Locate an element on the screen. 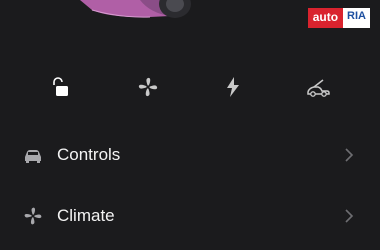  lightning-icon is located at coordinates (233, 87).